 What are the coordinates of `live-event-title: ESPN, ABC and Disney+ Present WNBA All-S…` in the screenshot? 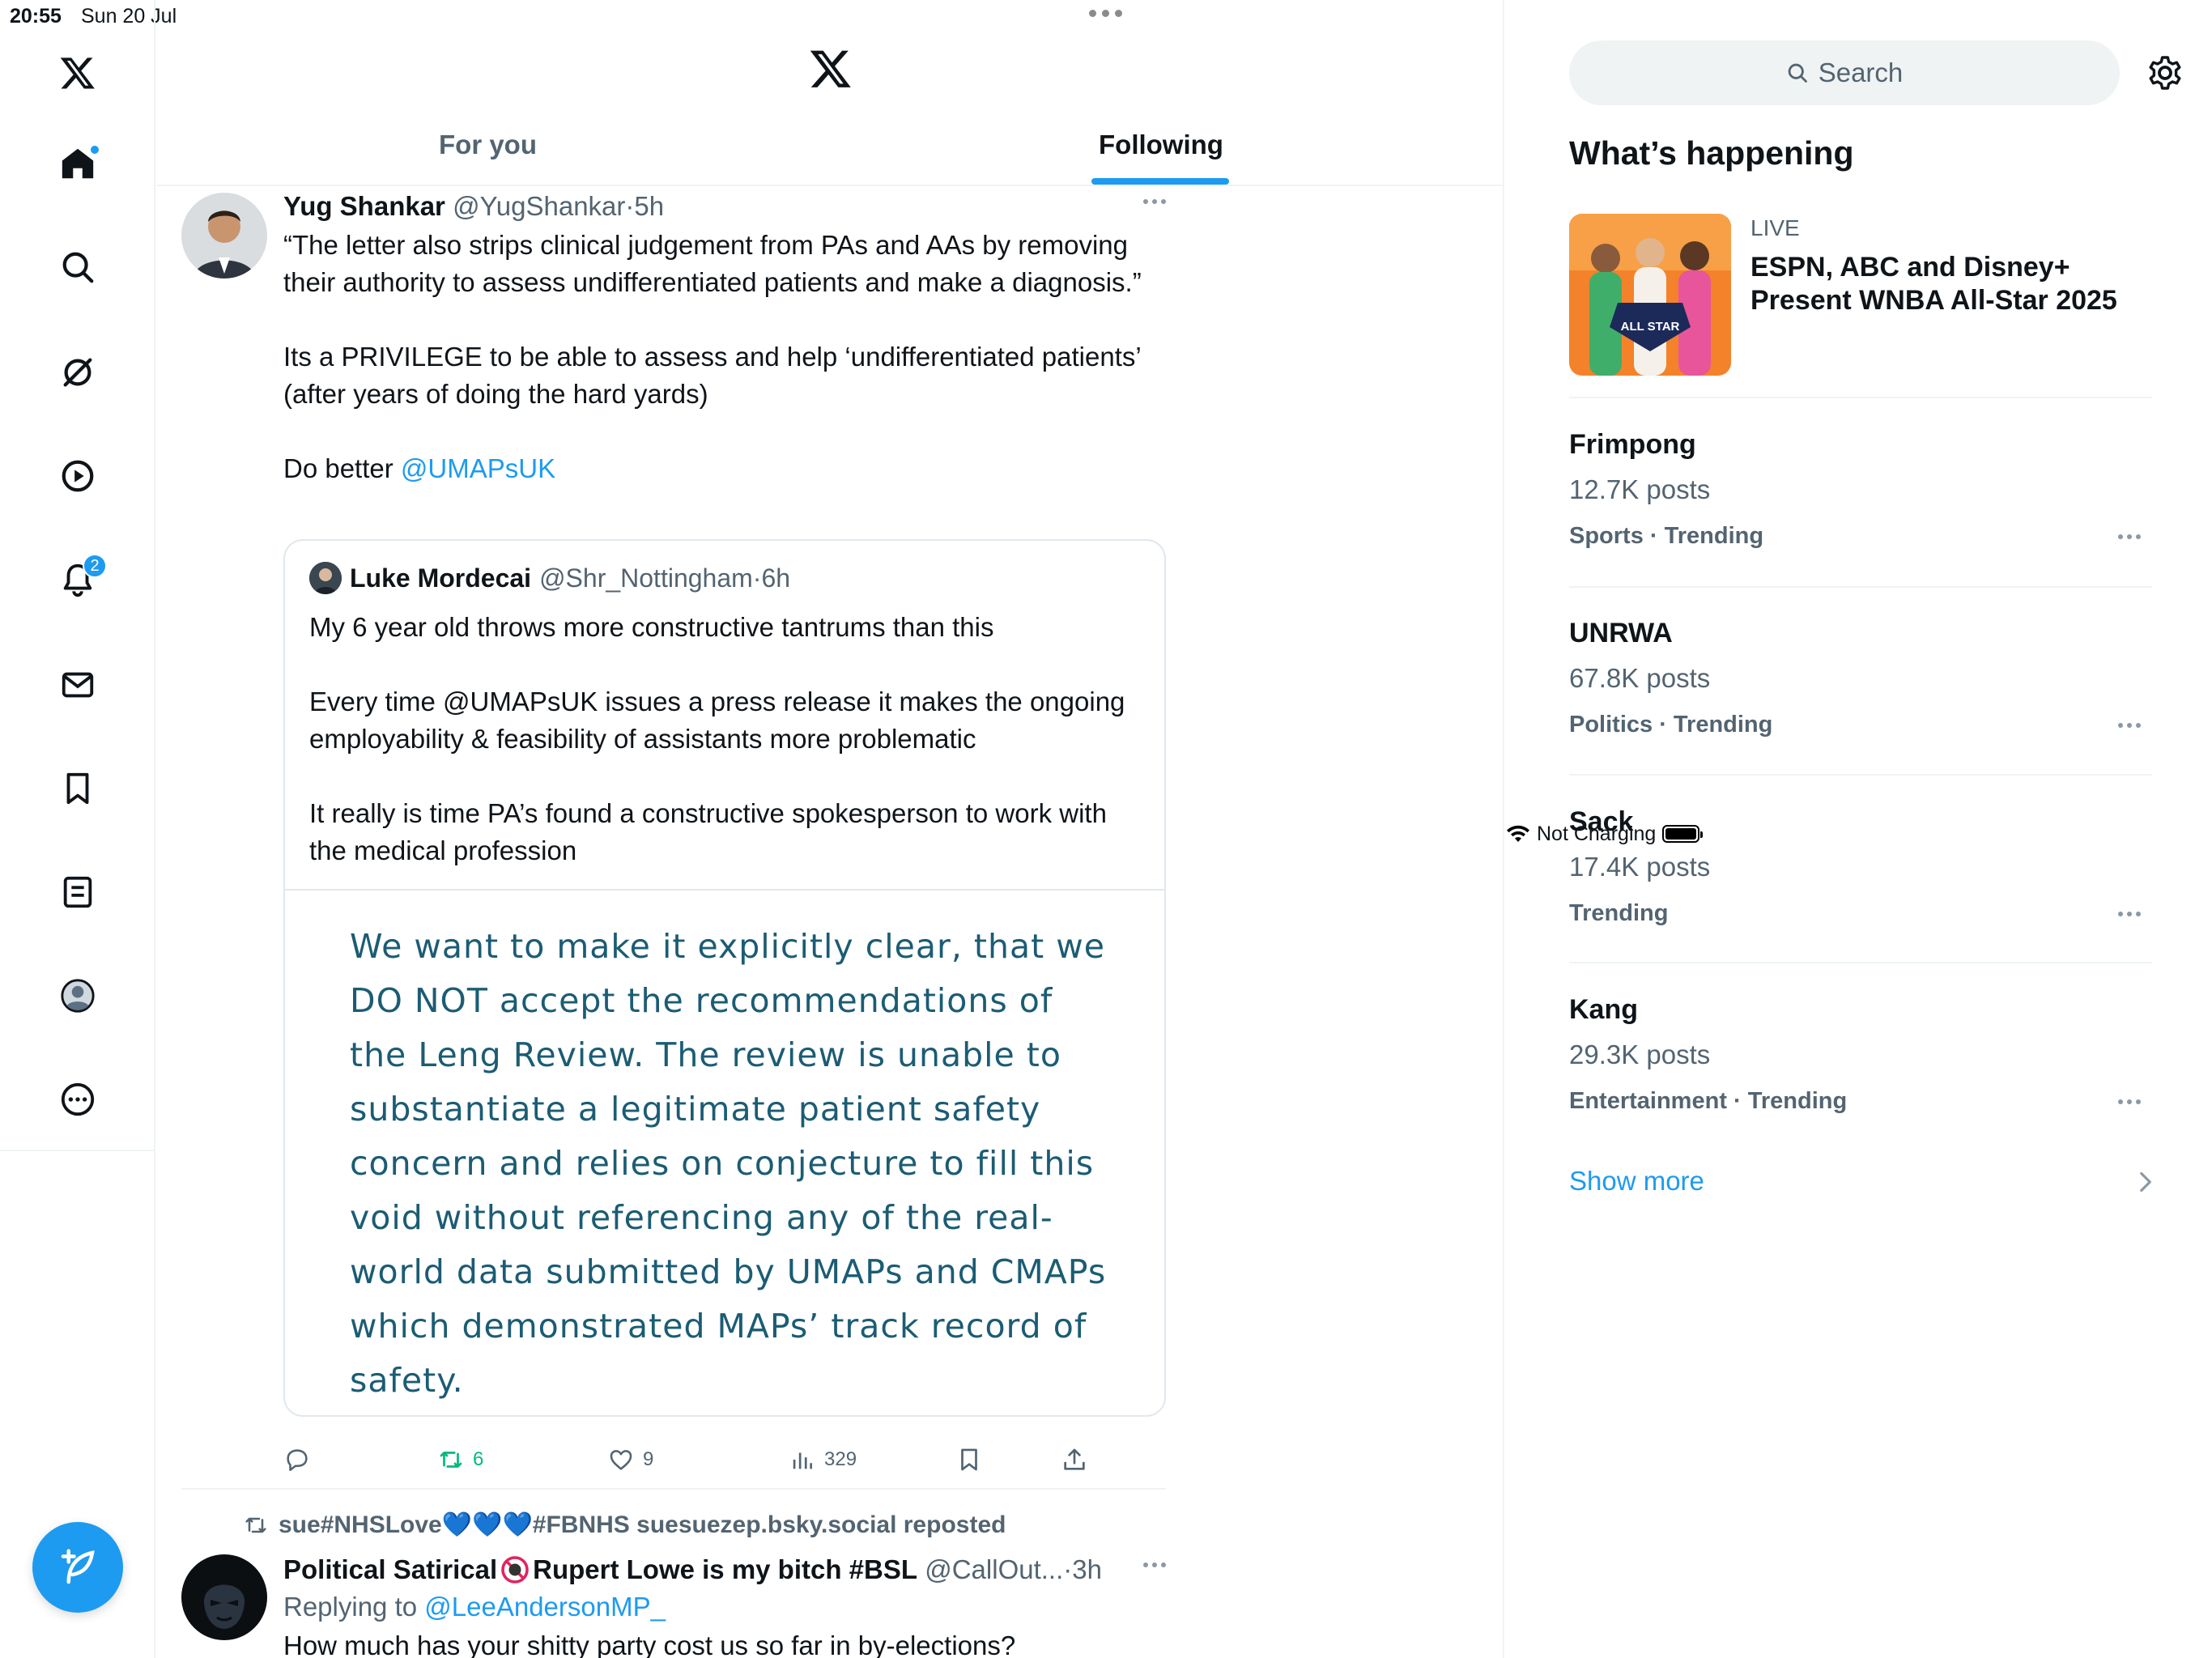 It's located at (1933, 284).